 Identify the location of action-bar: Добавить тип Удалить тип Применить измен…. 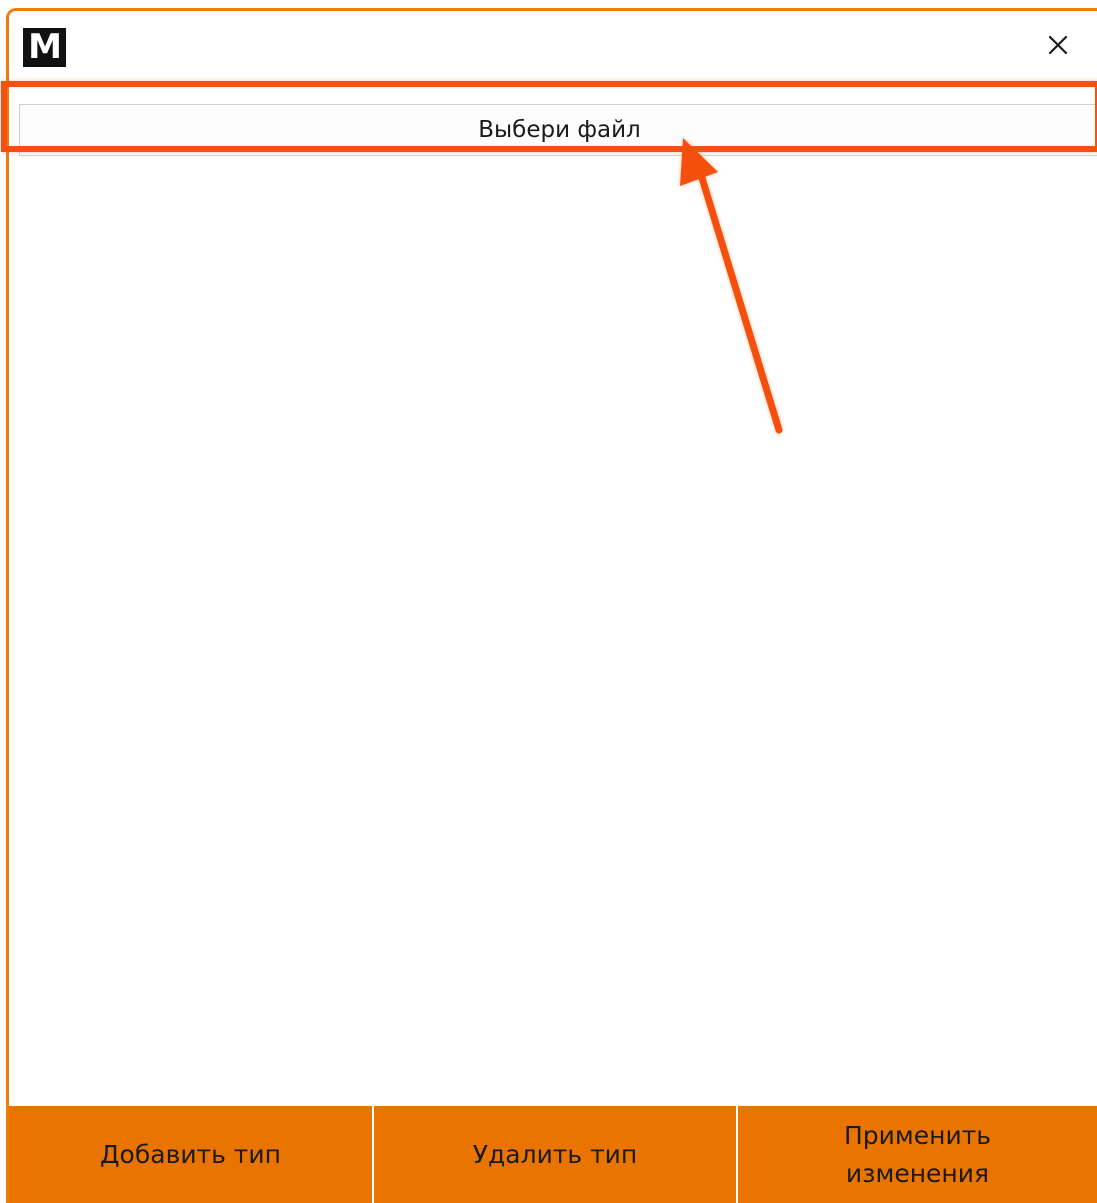
(553, 1154).